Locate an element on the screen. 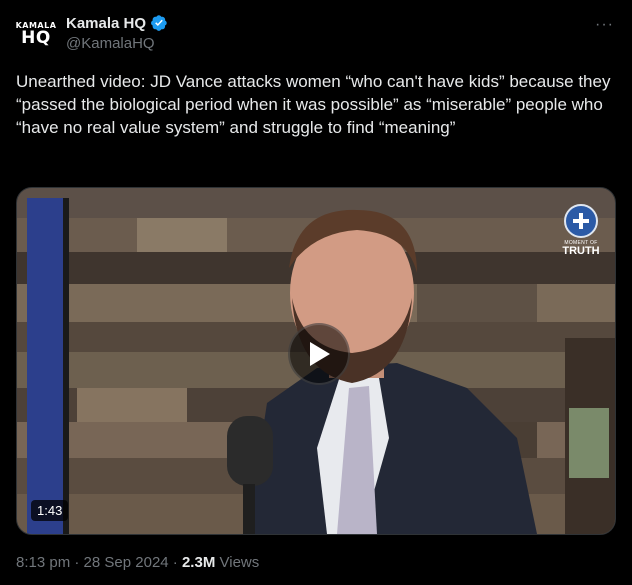 This screenshot has width=632, height=585. play-icon is located at coordinates (320, 354).